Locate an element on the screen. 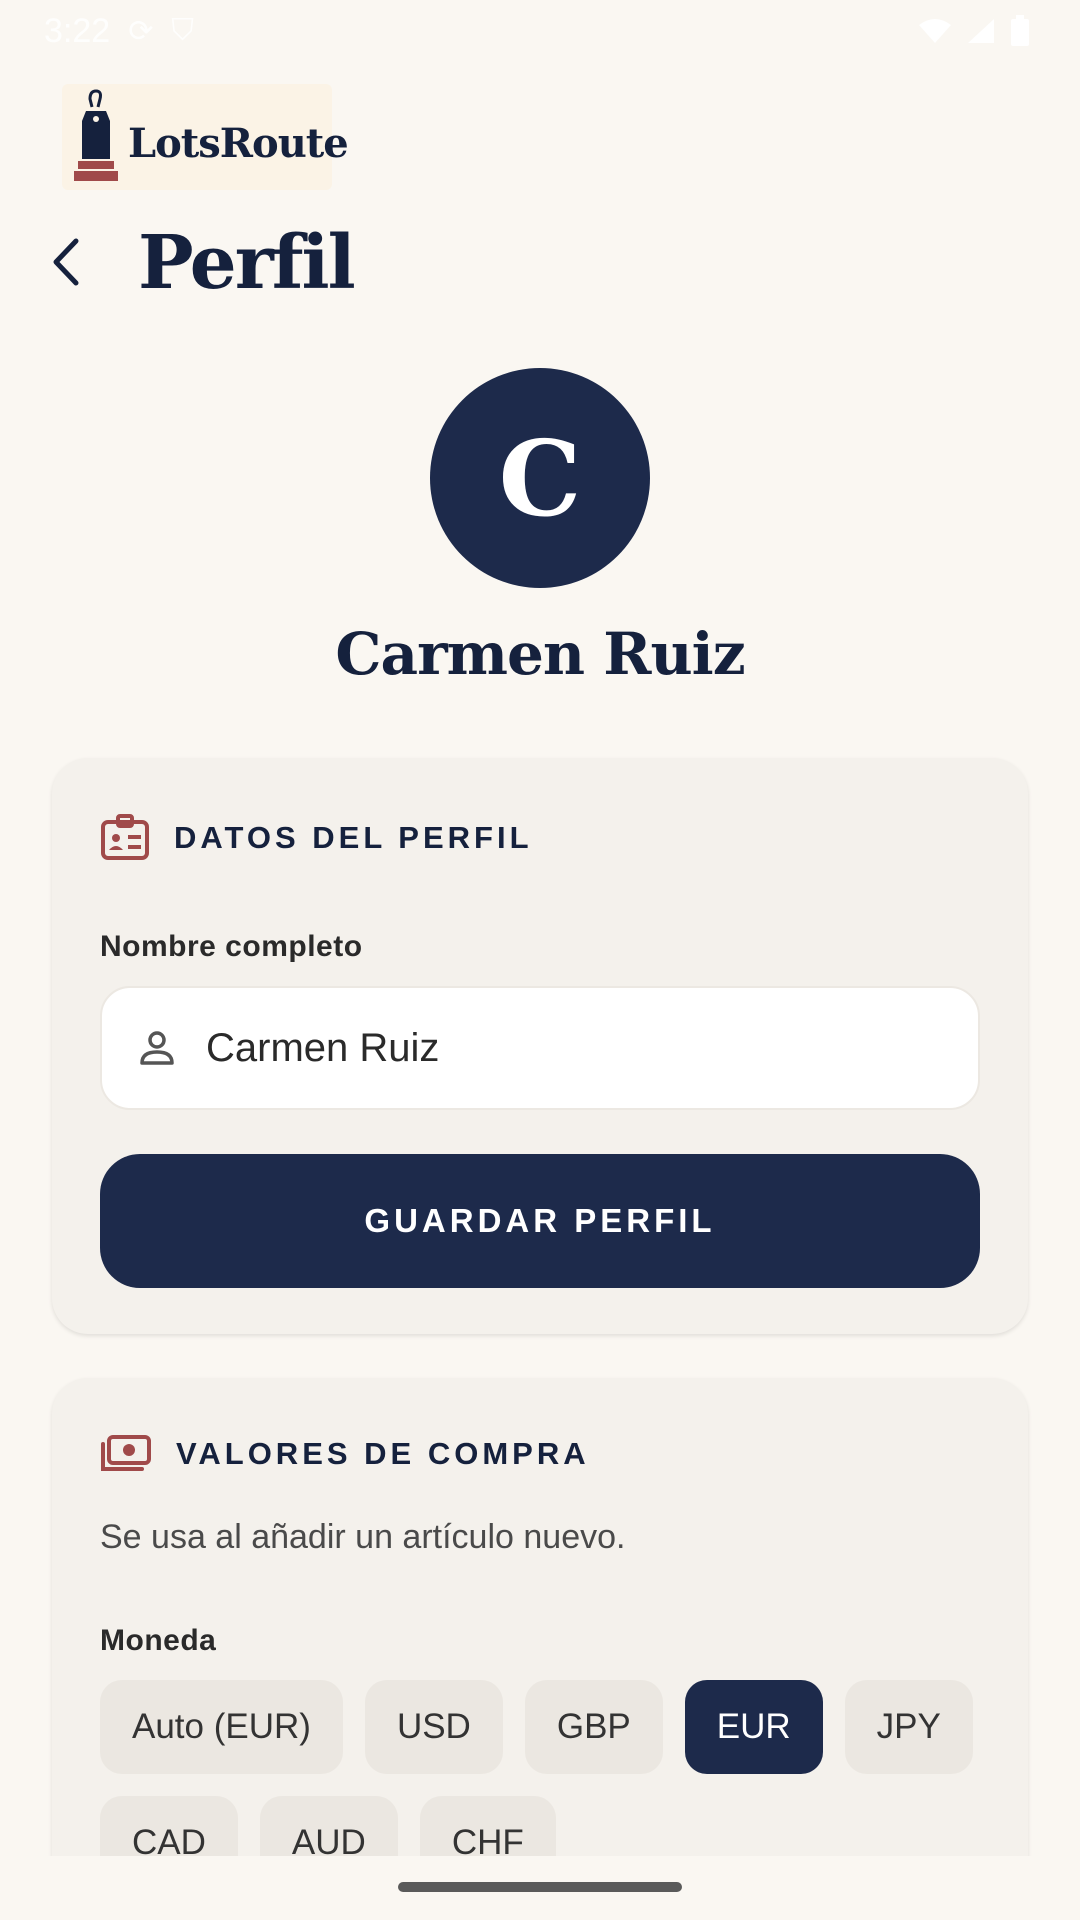 This screenshot has height=1920, width=1080. status-right is located at coordinates (974, 31).